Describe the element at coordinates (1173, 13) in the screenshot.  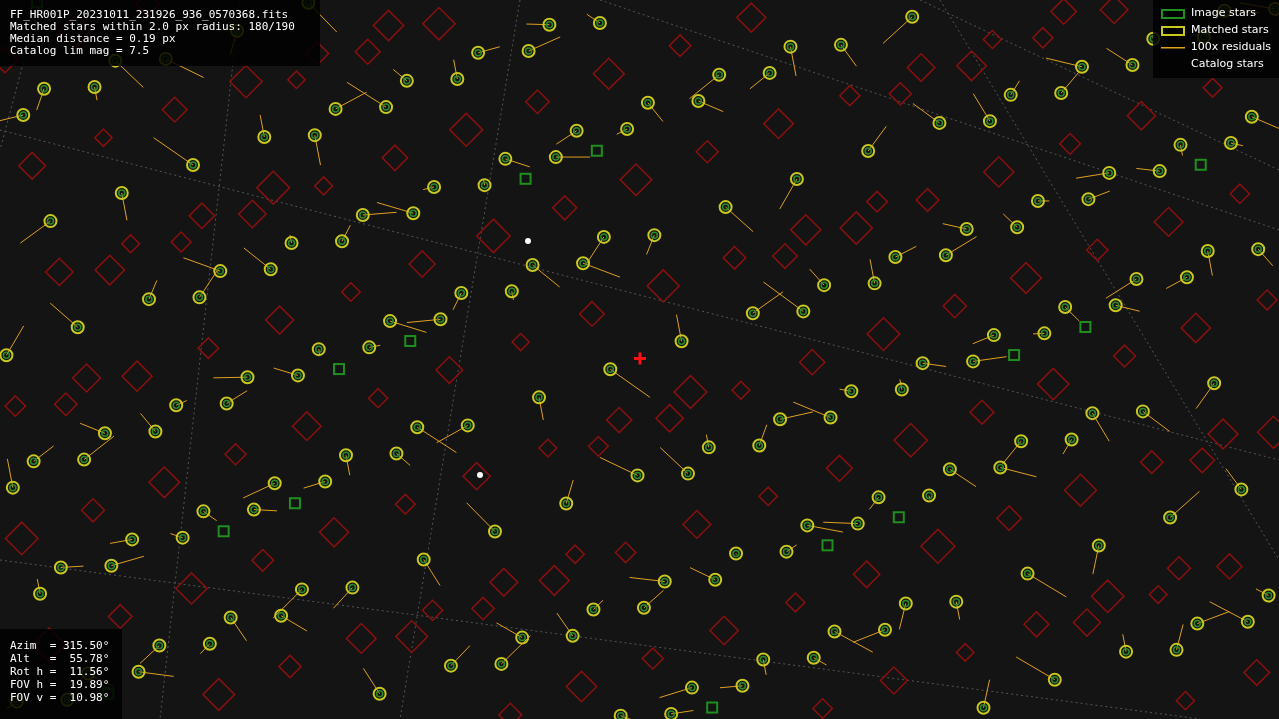
I see `outlined-rectangle-icon` at that location.